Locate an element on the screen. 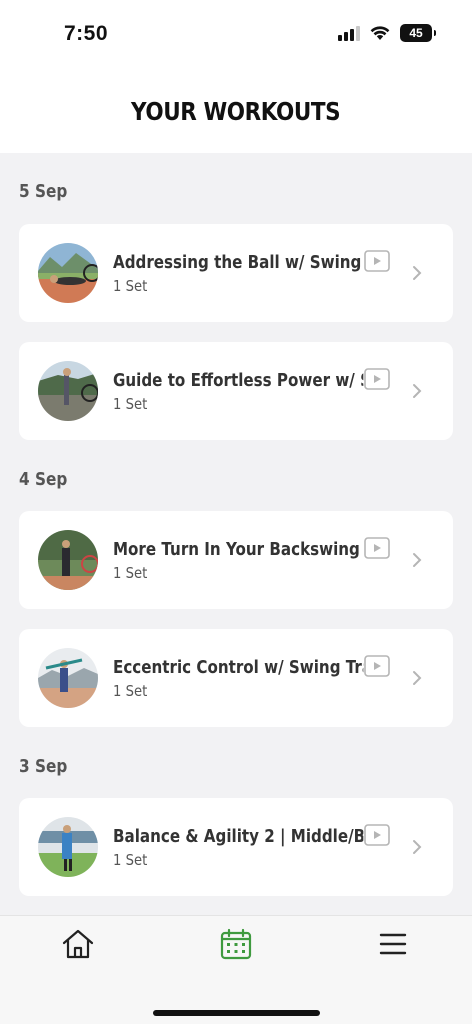 This screenshot has height=1024, width=472. tab-menu is located at coordinates (393, 944).